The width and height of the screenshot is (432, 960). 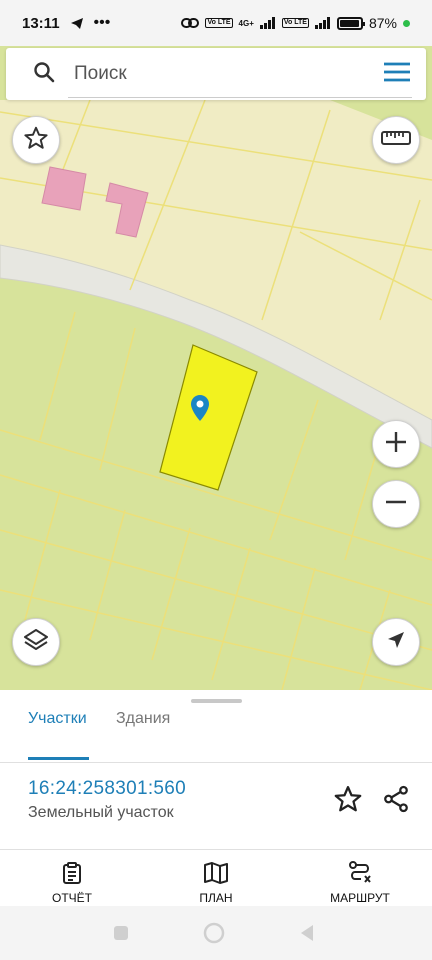 I want to click on parcel-type: Земельный участок, so click(x=101, y=812).